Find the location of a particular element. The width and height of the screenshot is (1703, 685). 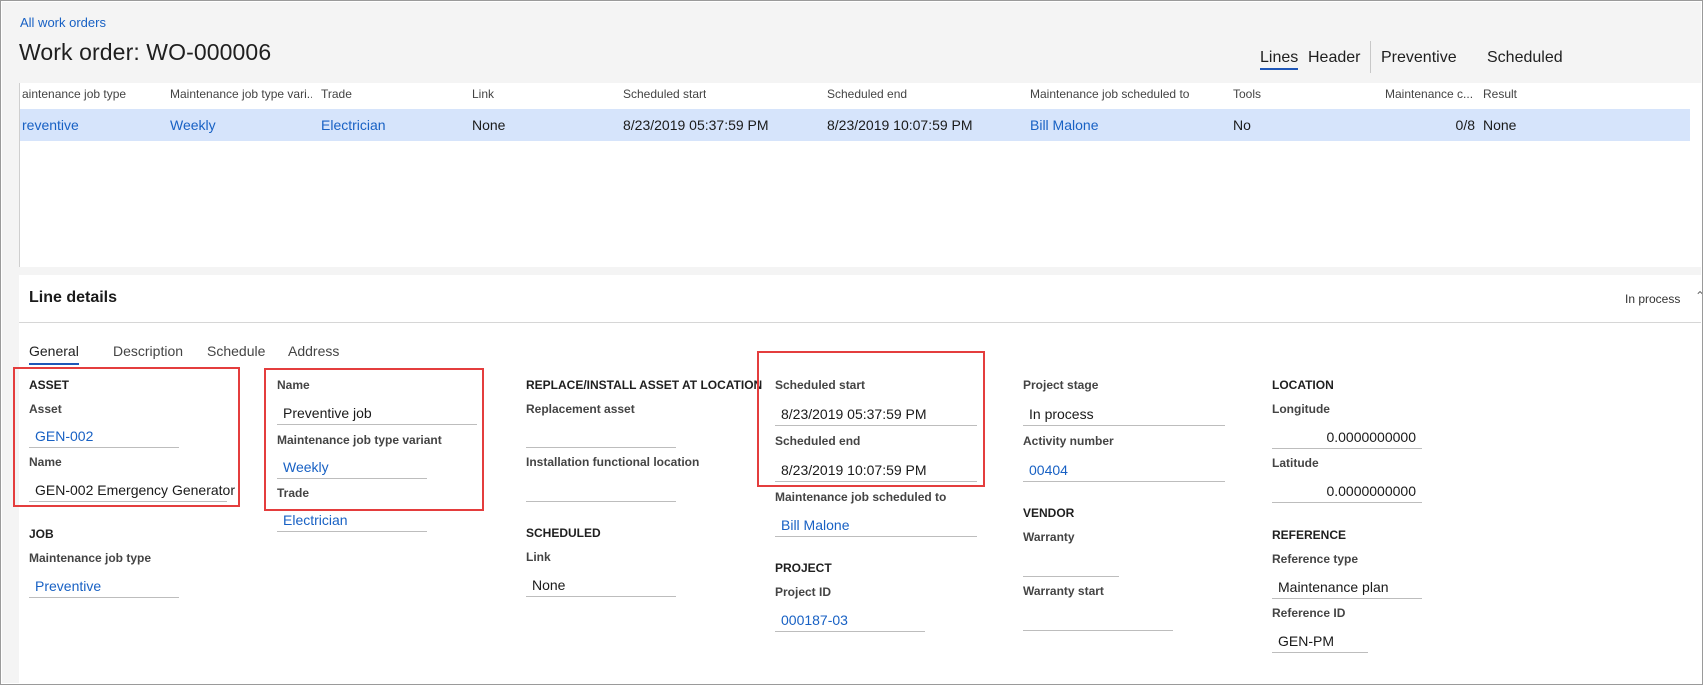

activity-number-field: 00404 is located at coordinates (1124, 470).